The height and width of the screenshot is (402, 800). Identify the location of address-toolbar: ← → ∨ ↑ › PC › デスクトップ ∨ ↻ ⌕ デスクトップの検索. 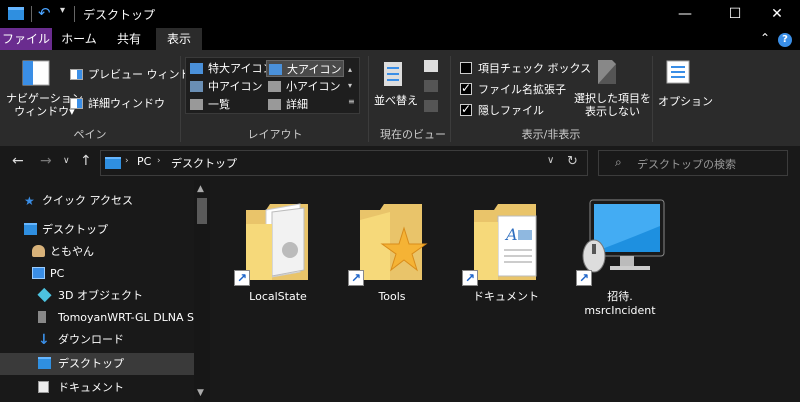
(400, 163).